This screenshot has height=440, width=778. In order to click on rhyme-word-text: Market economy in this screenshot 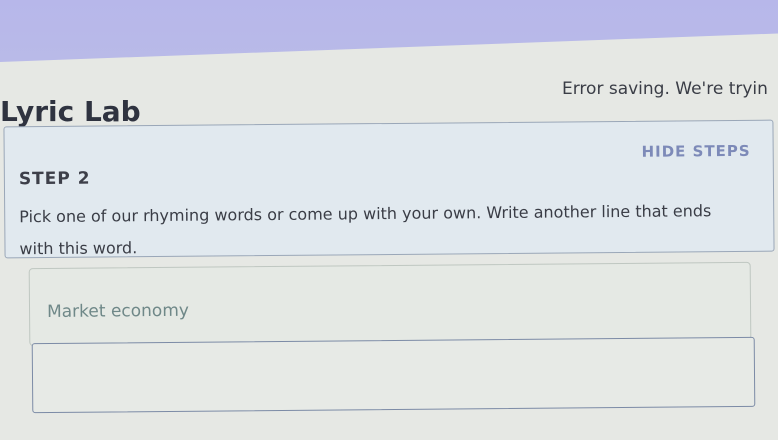, I will do `click(117, 311)`.